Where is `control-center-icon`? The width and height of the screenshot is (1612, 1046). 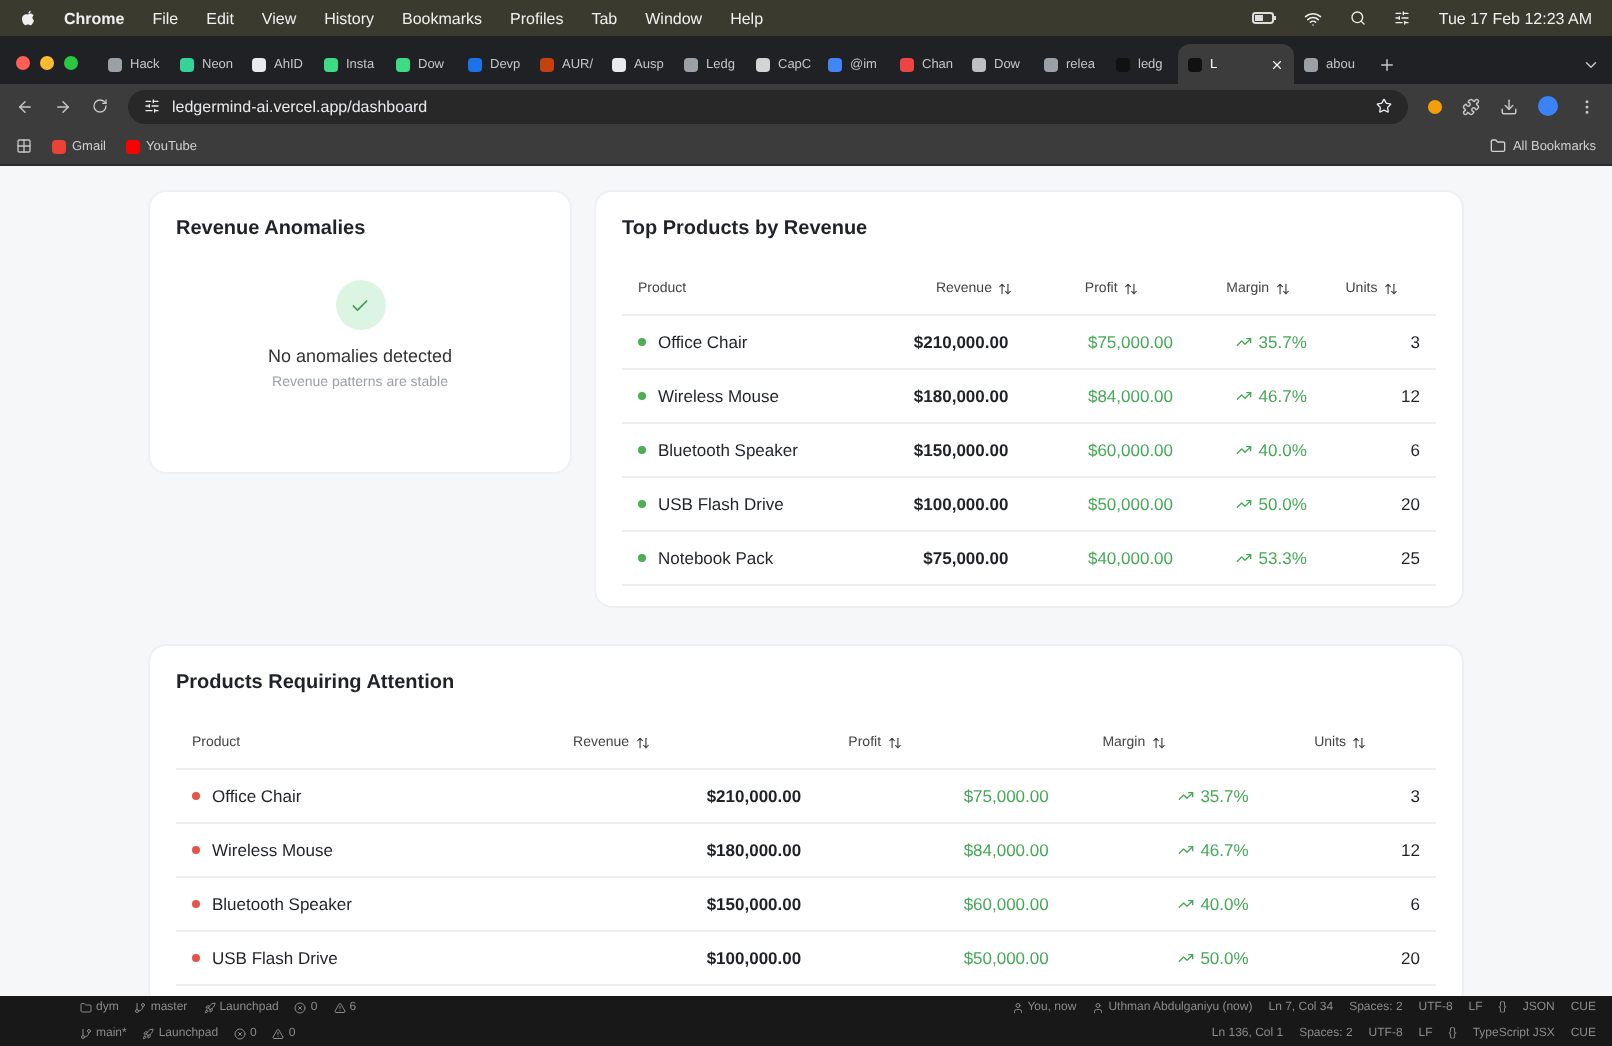 control-center-icon is located at coordinates (1402, 18).